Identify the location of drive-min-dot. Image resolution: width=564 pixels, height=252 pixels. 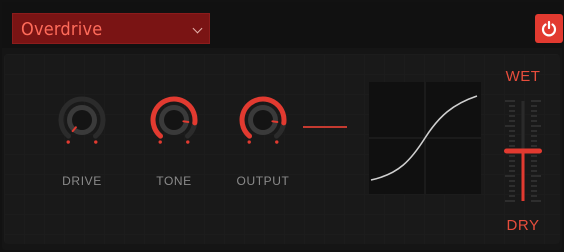
(68, 142).